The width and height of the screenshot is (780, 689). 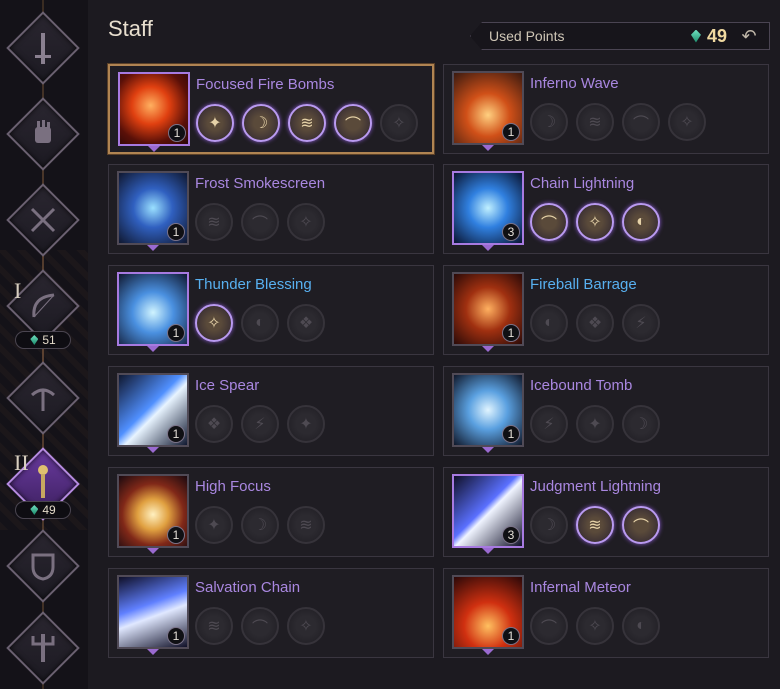 I want to click on skill-card: 1 Ice Spear ❖ ⚡ ✦, so click(x=271, y=411).